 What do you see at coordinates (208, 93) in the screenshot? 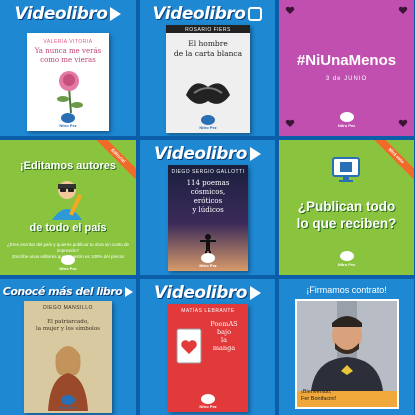
I see `hands-illustration-icon` at bounding box center [208, 93].